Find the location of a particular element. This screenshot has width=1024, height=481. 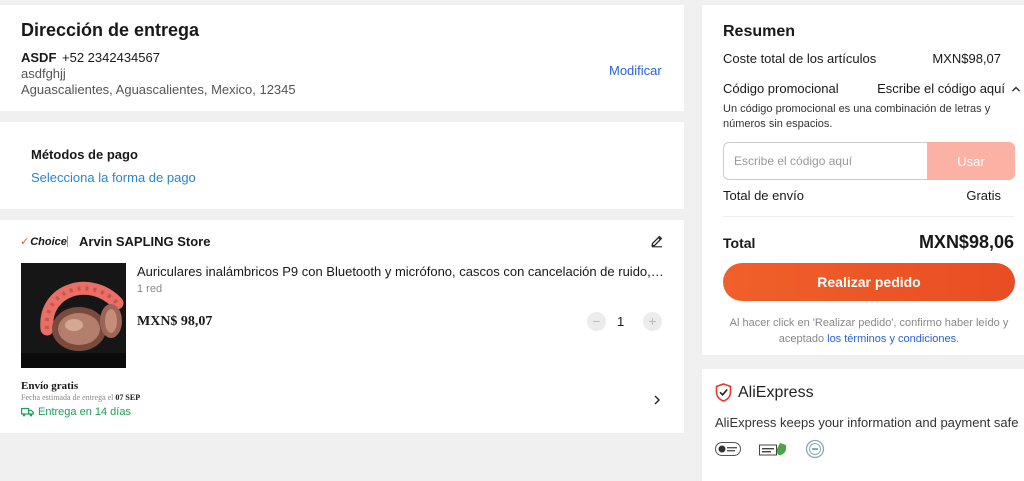

terms-link: los términos y condiciones is located at coordinates (891, 339).